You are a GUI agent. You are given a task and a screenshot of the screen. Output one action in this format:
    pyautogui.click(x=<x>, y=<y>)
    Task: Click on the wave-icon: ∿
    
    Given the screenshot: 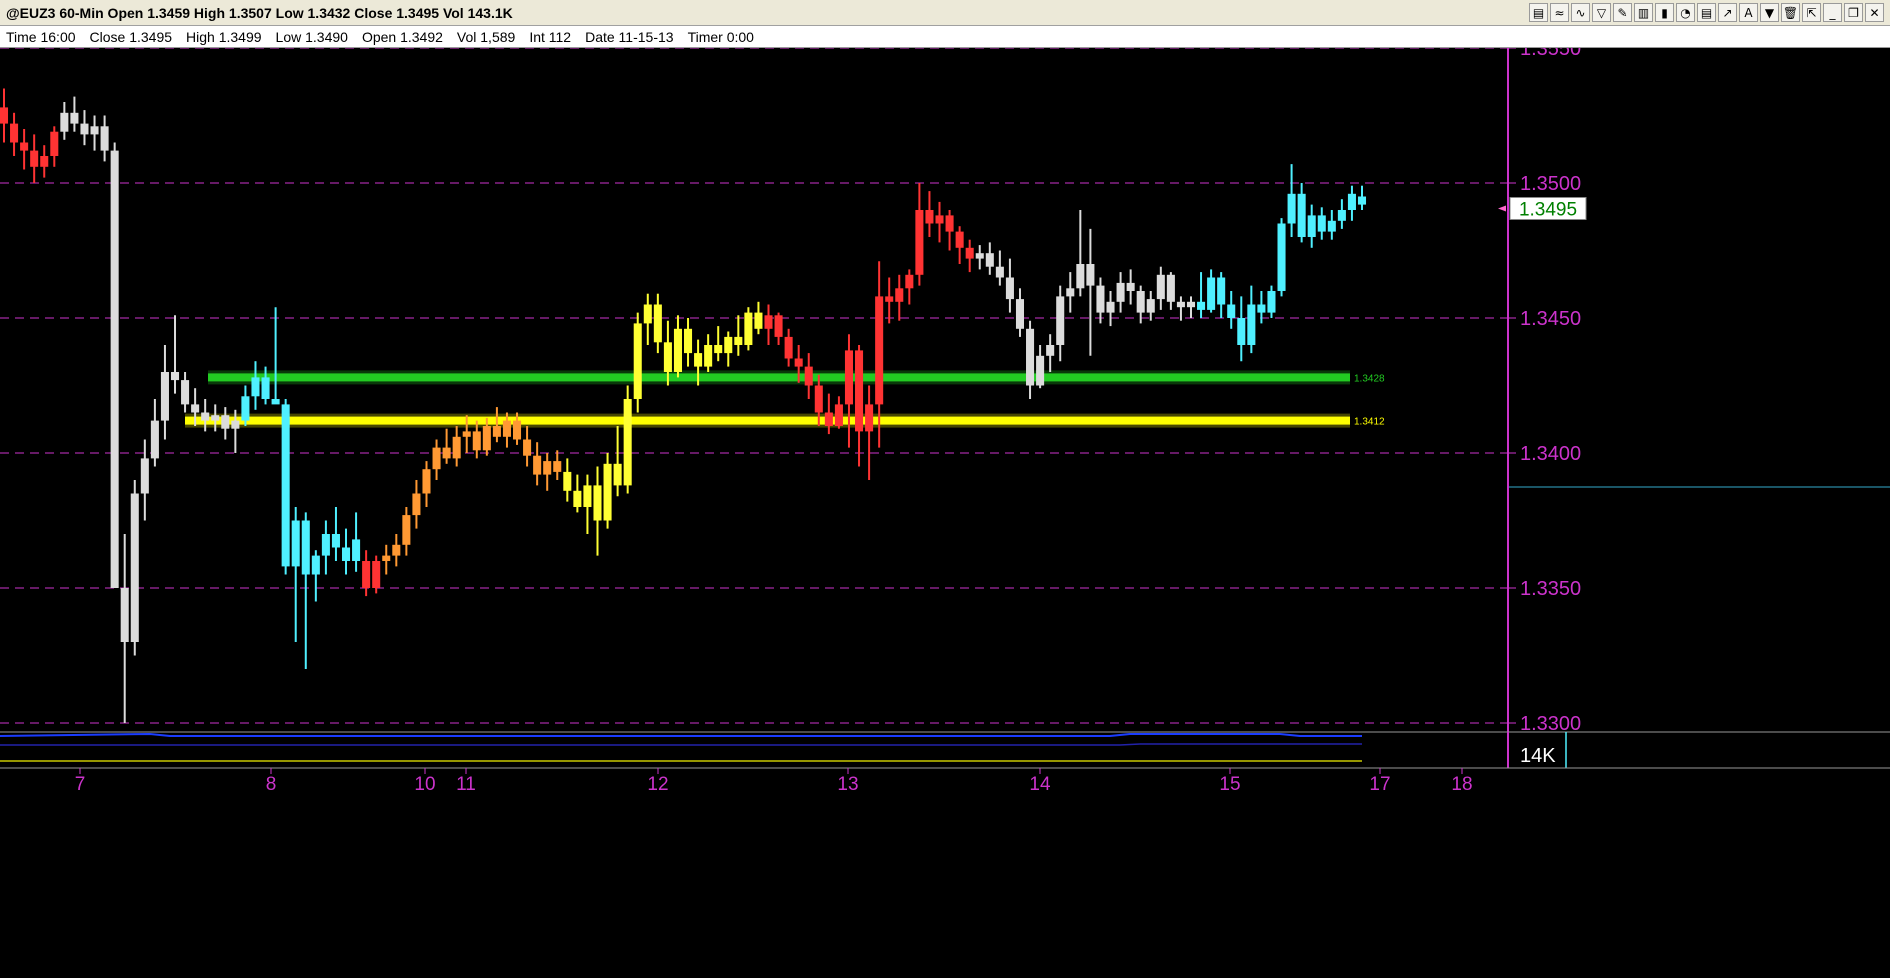 What is the action you would take?
    pyautogui.click(x=1580, y=12)
    